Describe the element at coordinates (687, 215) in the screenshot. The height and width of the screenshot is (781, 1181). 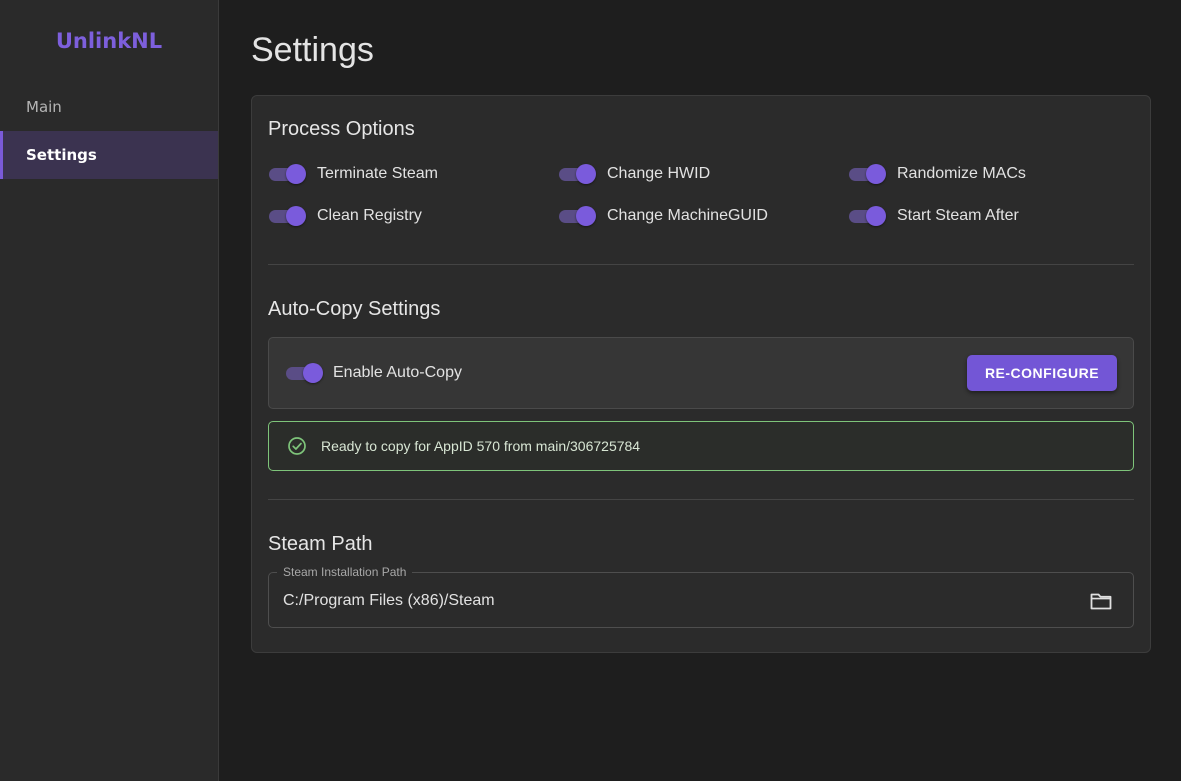
I see `option-label: Change MachineGUID` at that location.